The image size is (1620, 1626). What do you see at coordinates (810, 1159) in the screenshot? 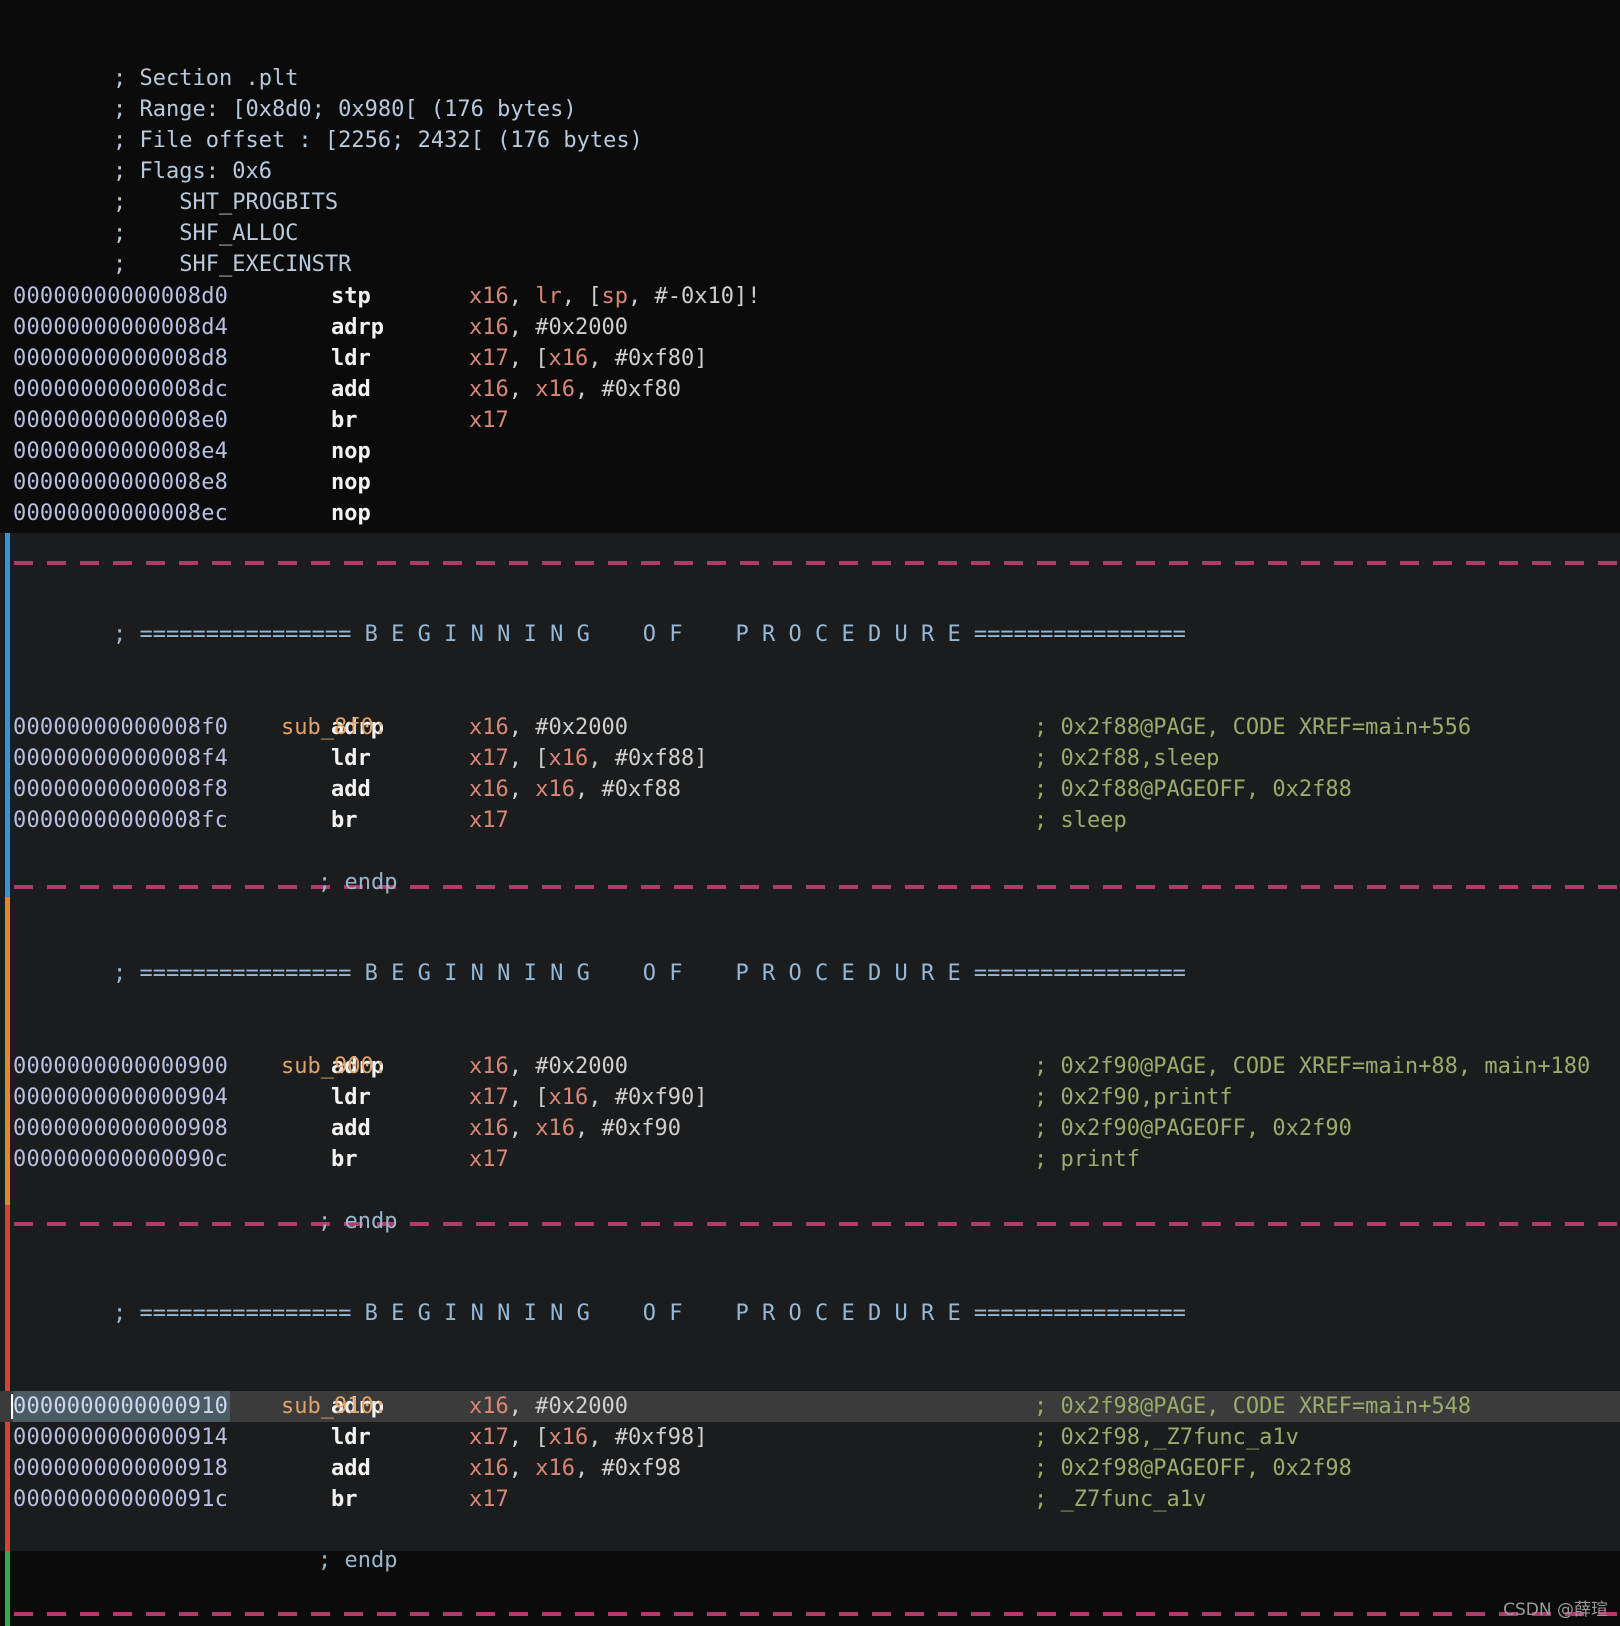
I see `instruction-row: 000000000000090c br x17 ; printf` at bounding box center [810, 1159].